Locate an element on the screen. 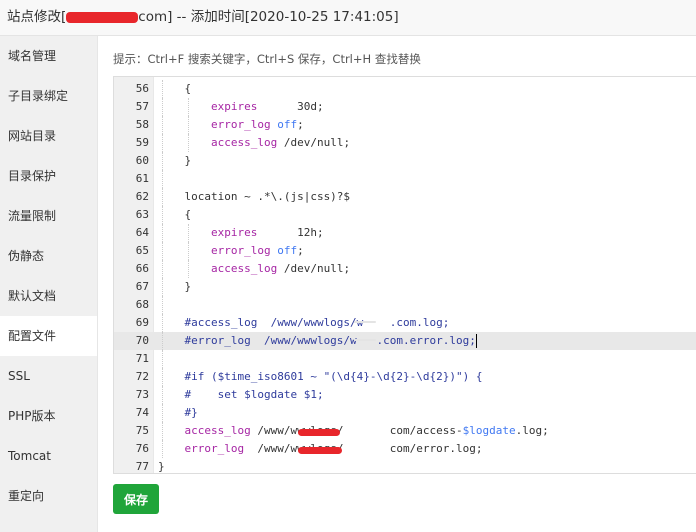 The width and height of the screenshot is (696, 532). code-line: 56 { is located at coordinates (405, 89).